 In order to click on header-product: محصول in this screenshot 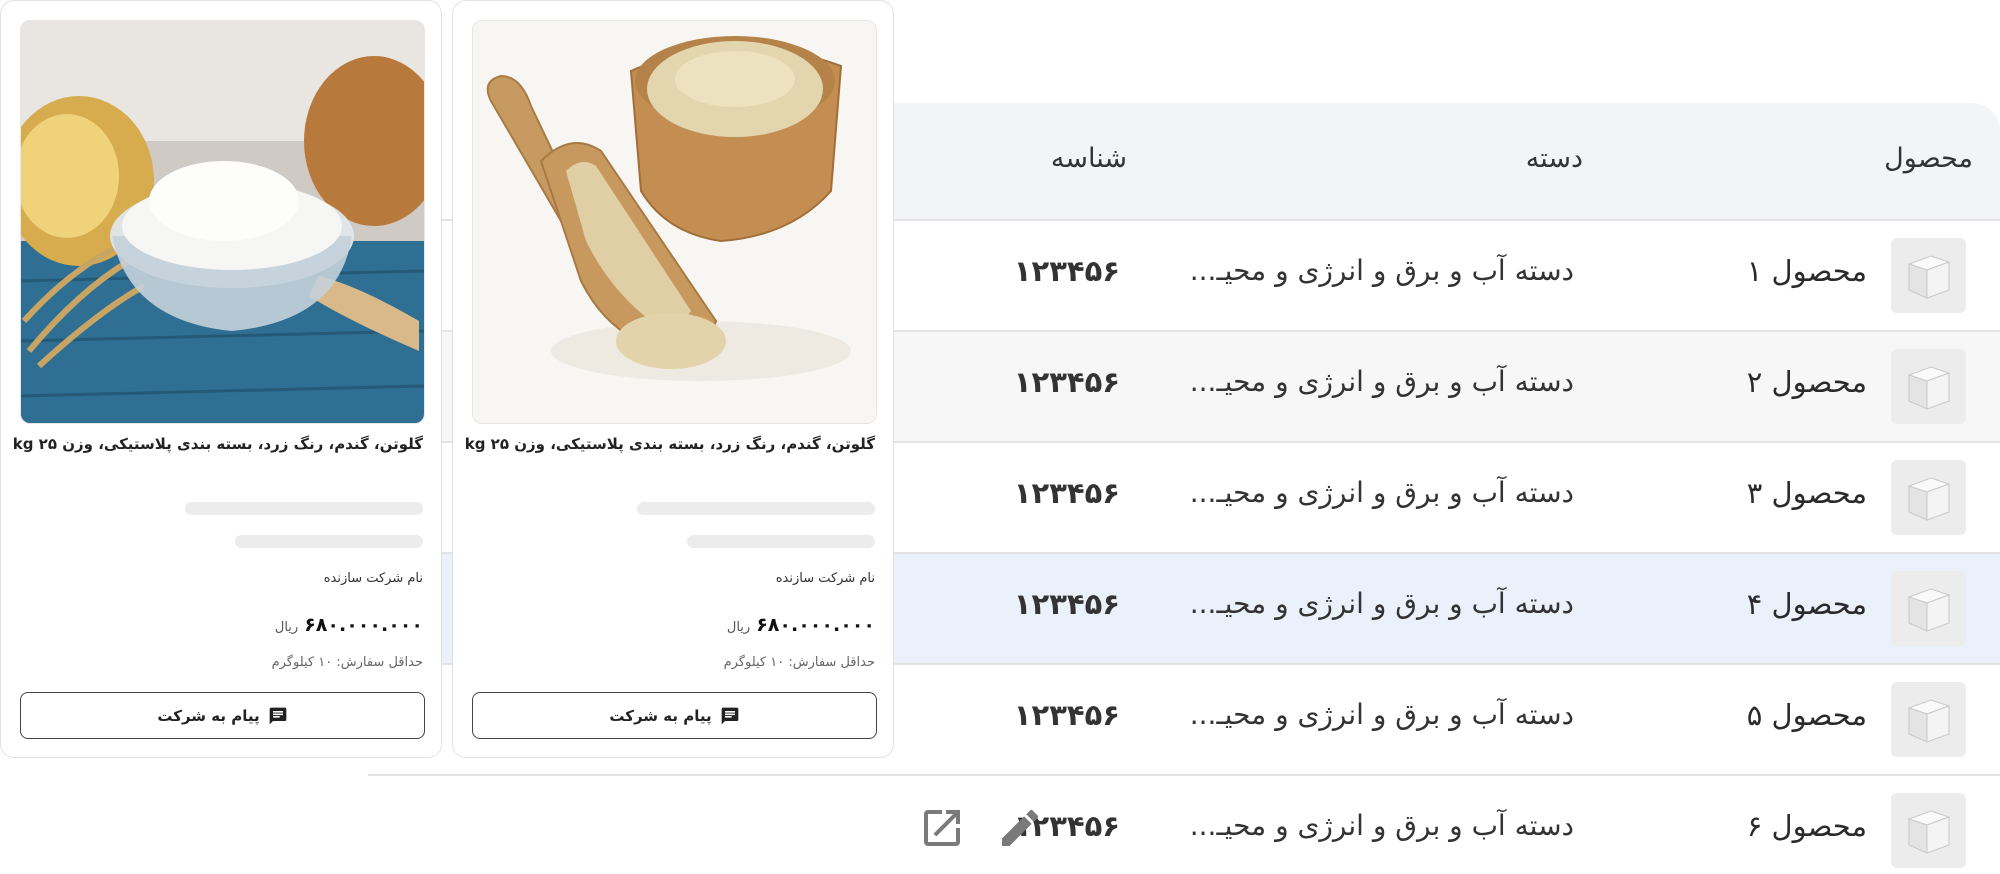, I will do `click(1928, 158)`.